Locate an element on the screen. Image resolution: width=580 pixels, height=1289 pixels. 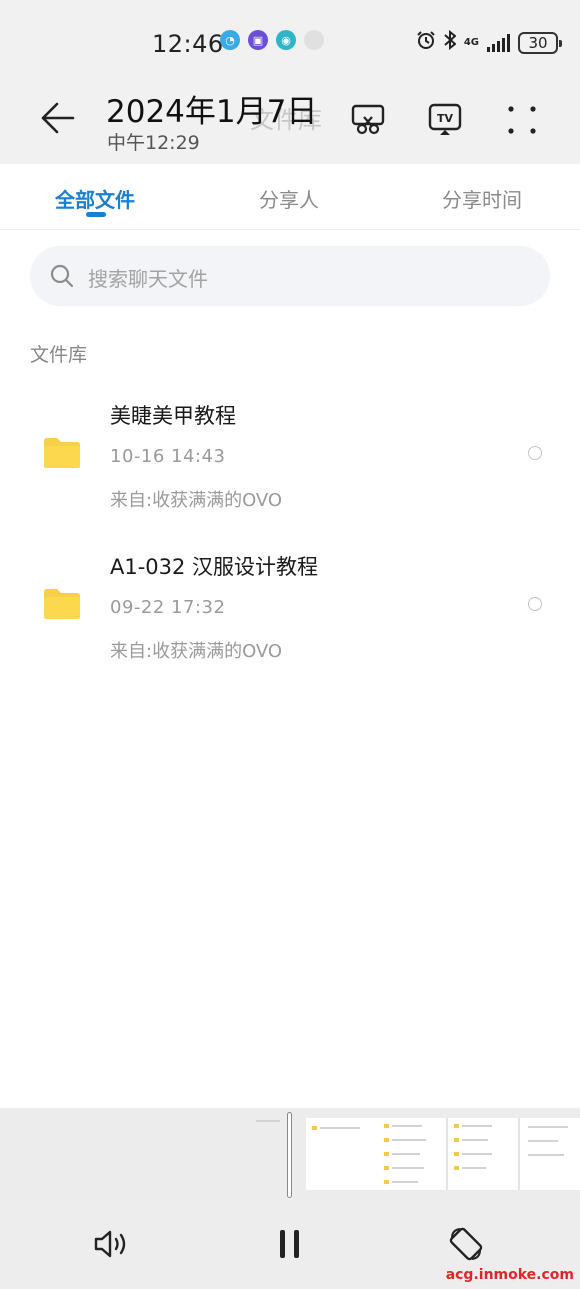
browser-notification-icon: ◉ is located at coordinates (286, 40).